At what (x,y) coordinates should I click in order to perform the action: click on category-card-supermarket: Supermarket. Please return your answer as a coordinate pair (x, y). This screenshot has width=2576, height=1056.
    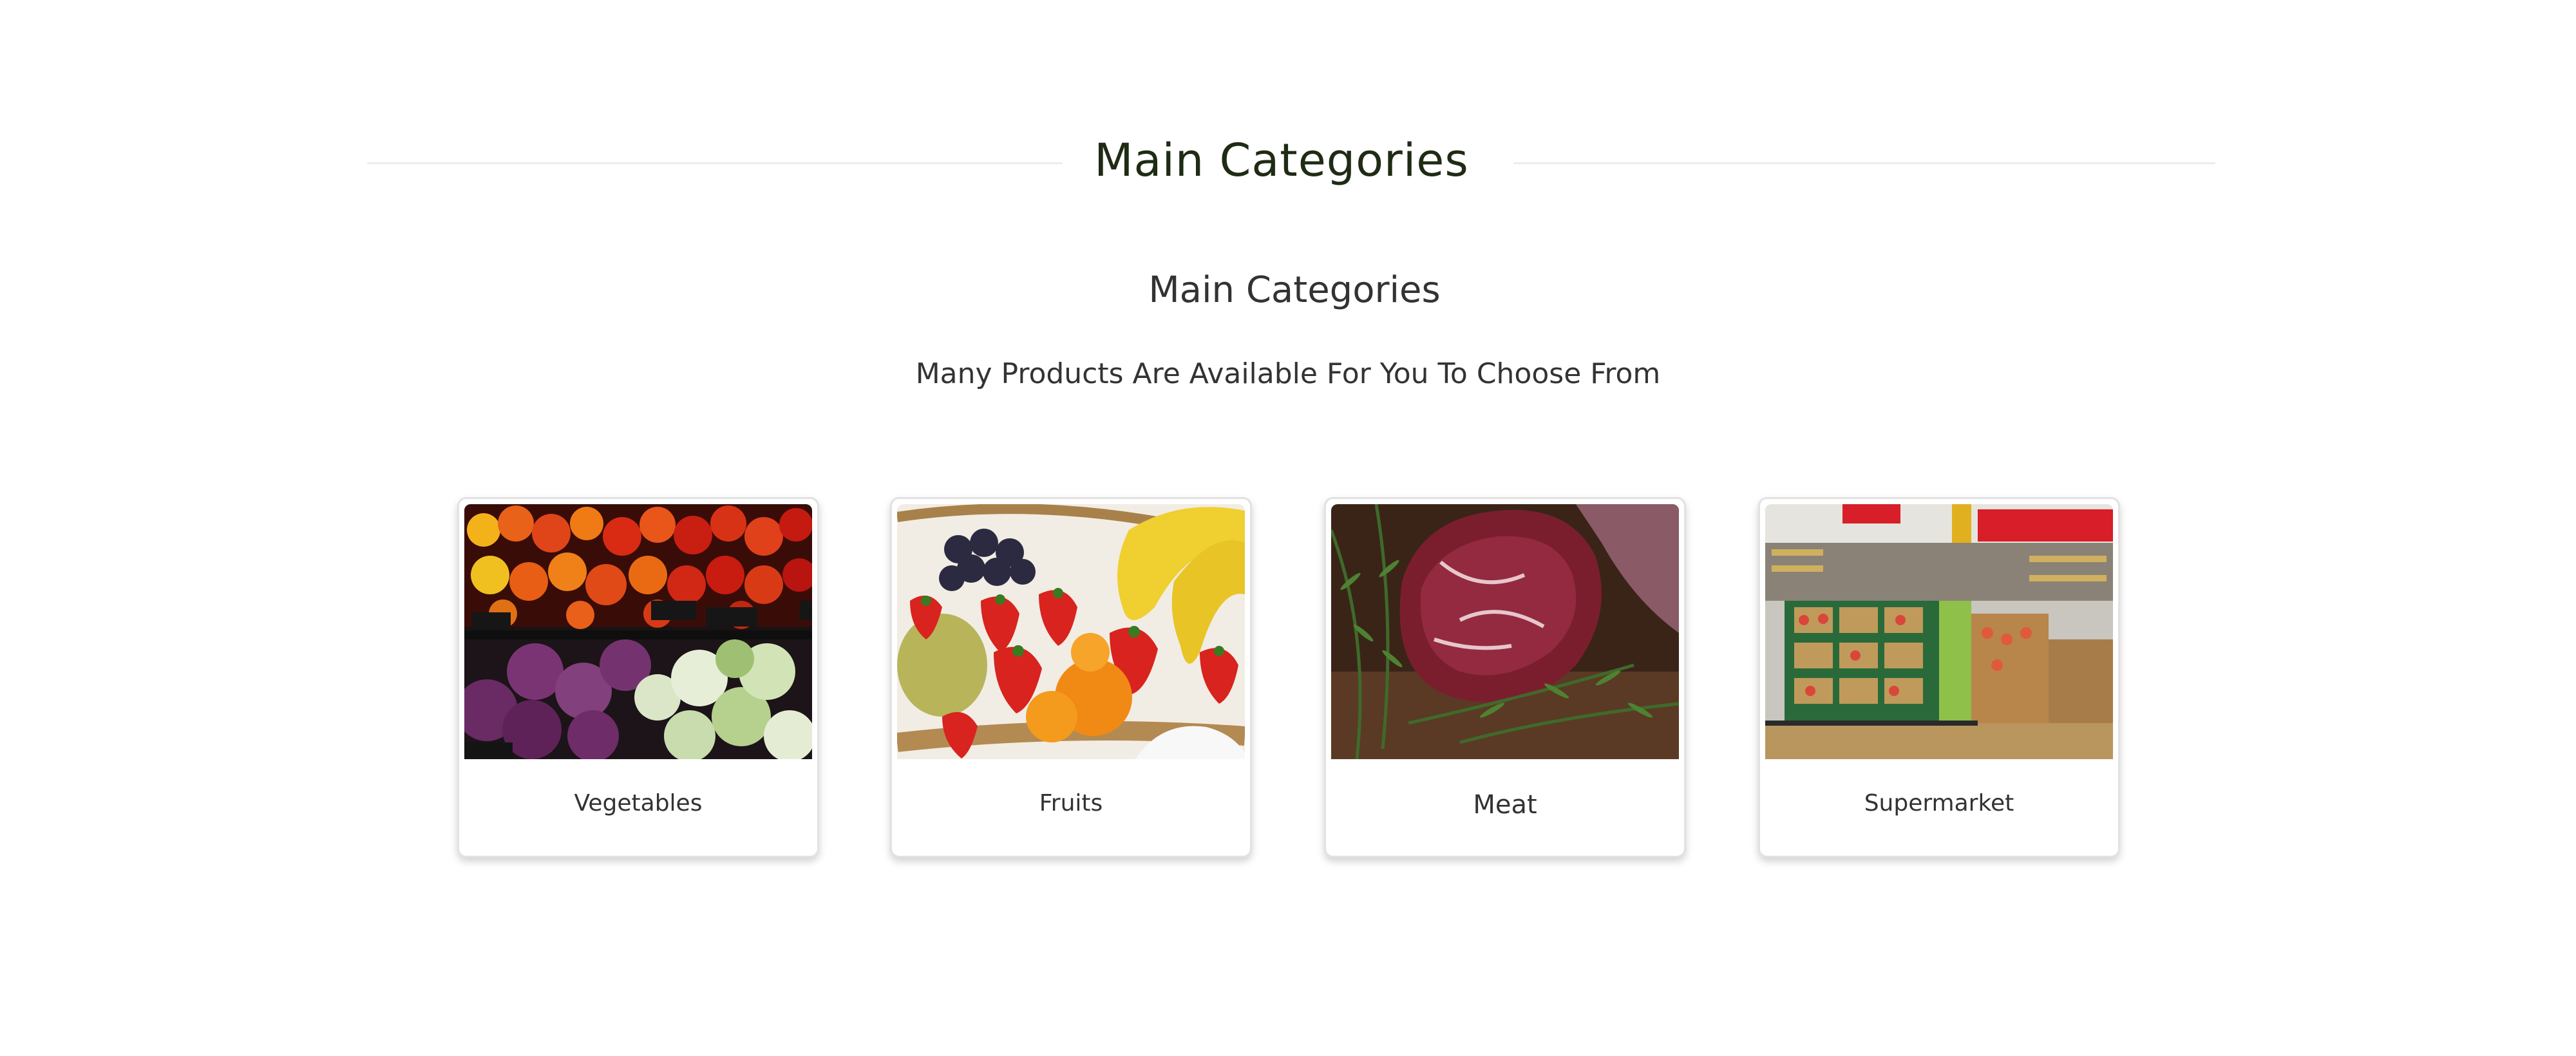
    Looking at the image, I should click on (1939, 677).